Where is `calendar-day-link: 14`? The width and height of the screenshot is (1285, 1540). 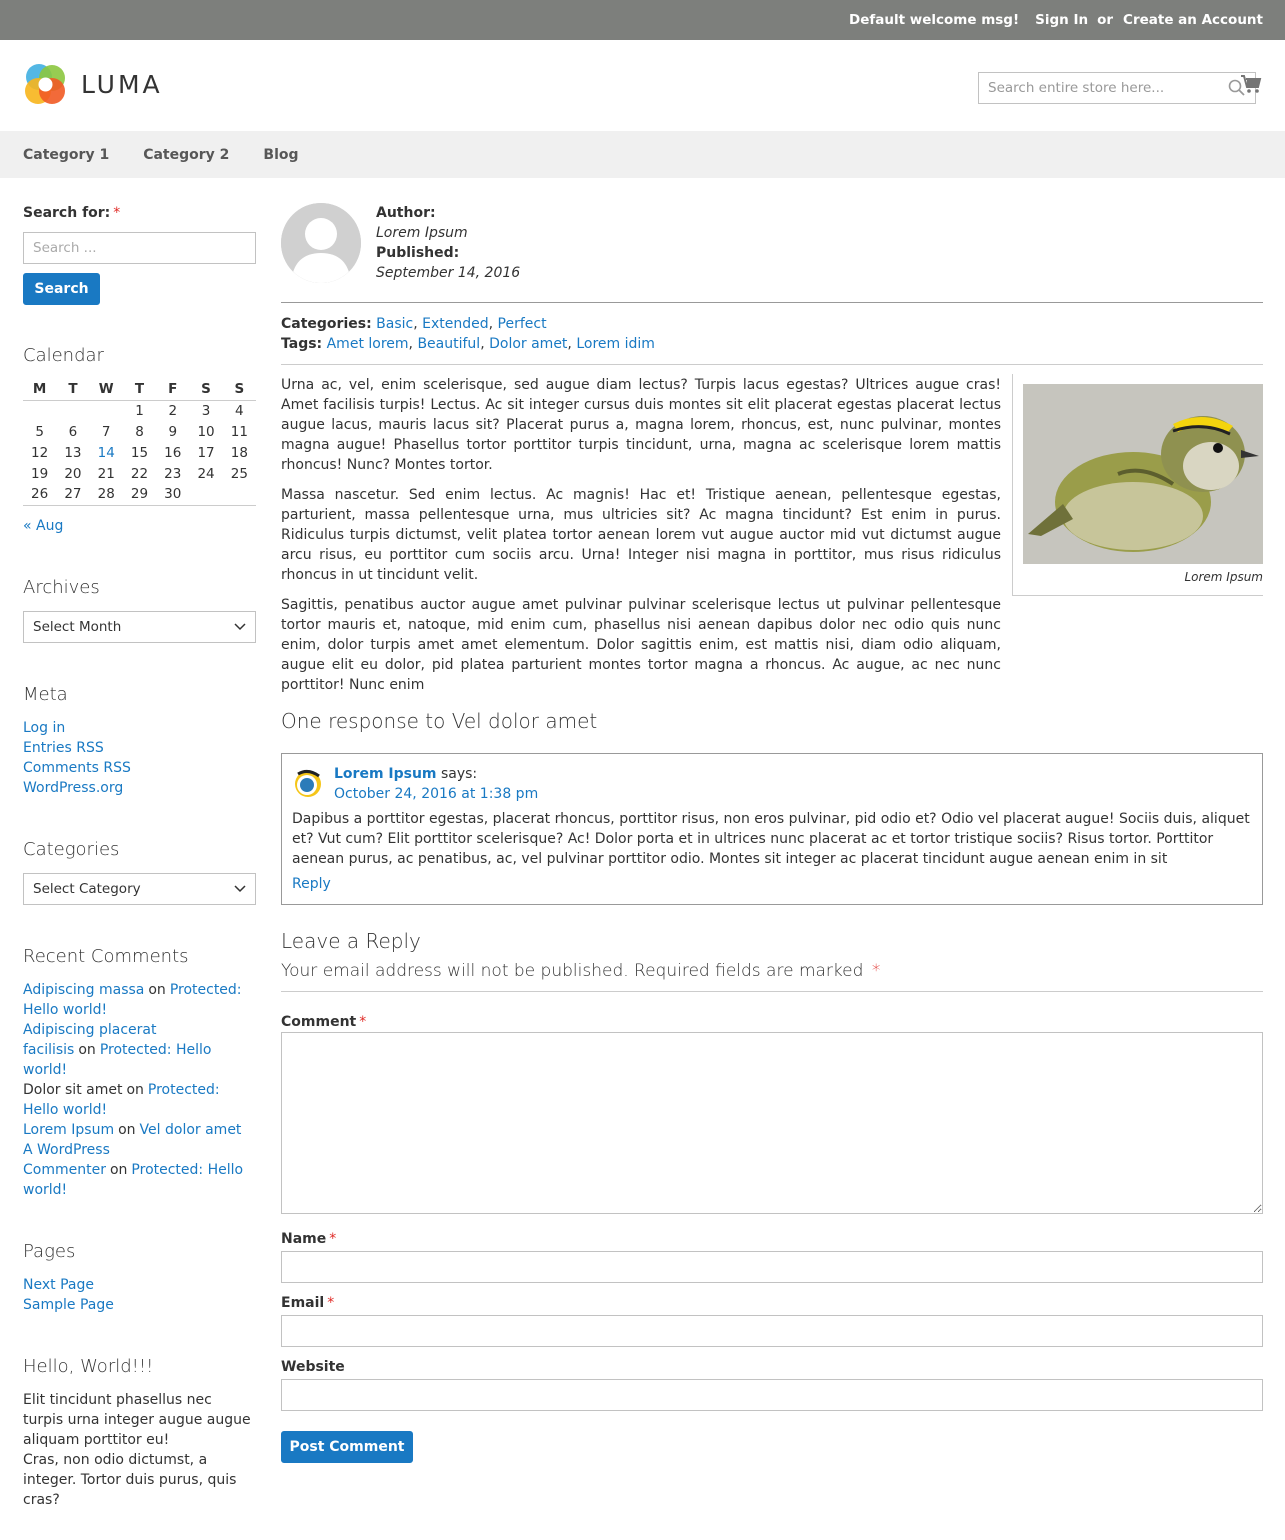 calendar-day-link: 14 is located at coordinates (106, 452).